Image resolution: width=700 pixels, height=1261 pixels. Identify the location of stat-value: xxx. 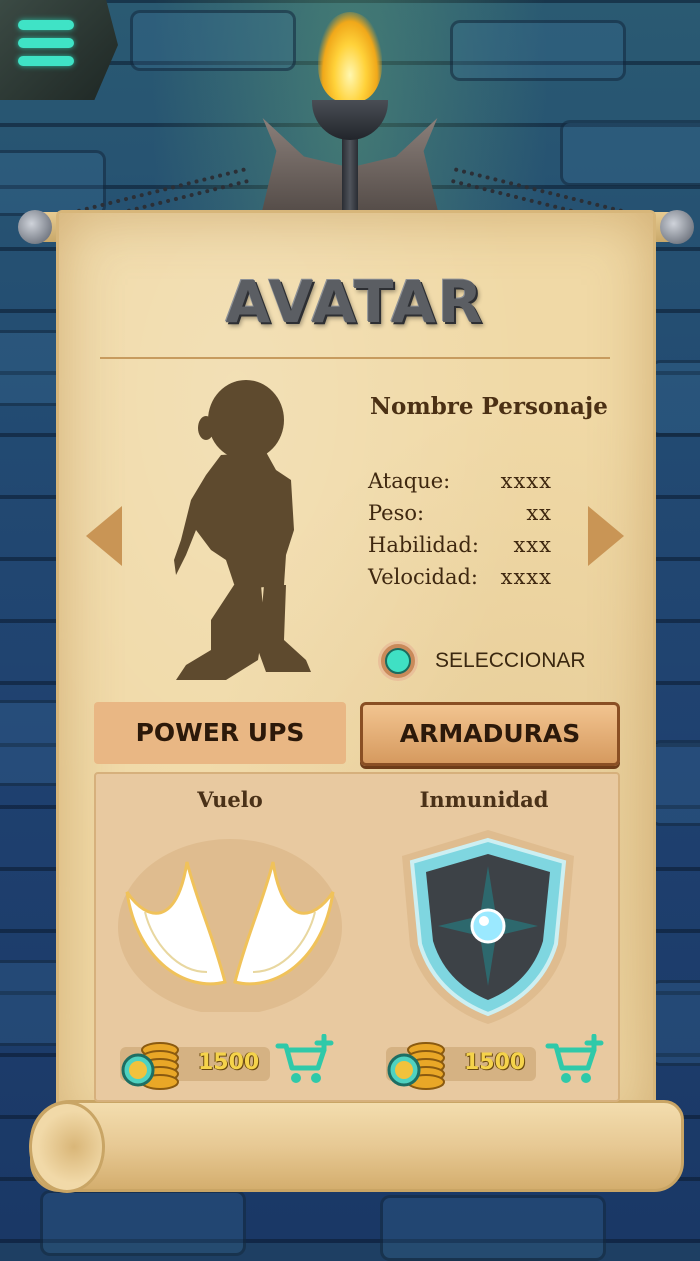
(532, 545).